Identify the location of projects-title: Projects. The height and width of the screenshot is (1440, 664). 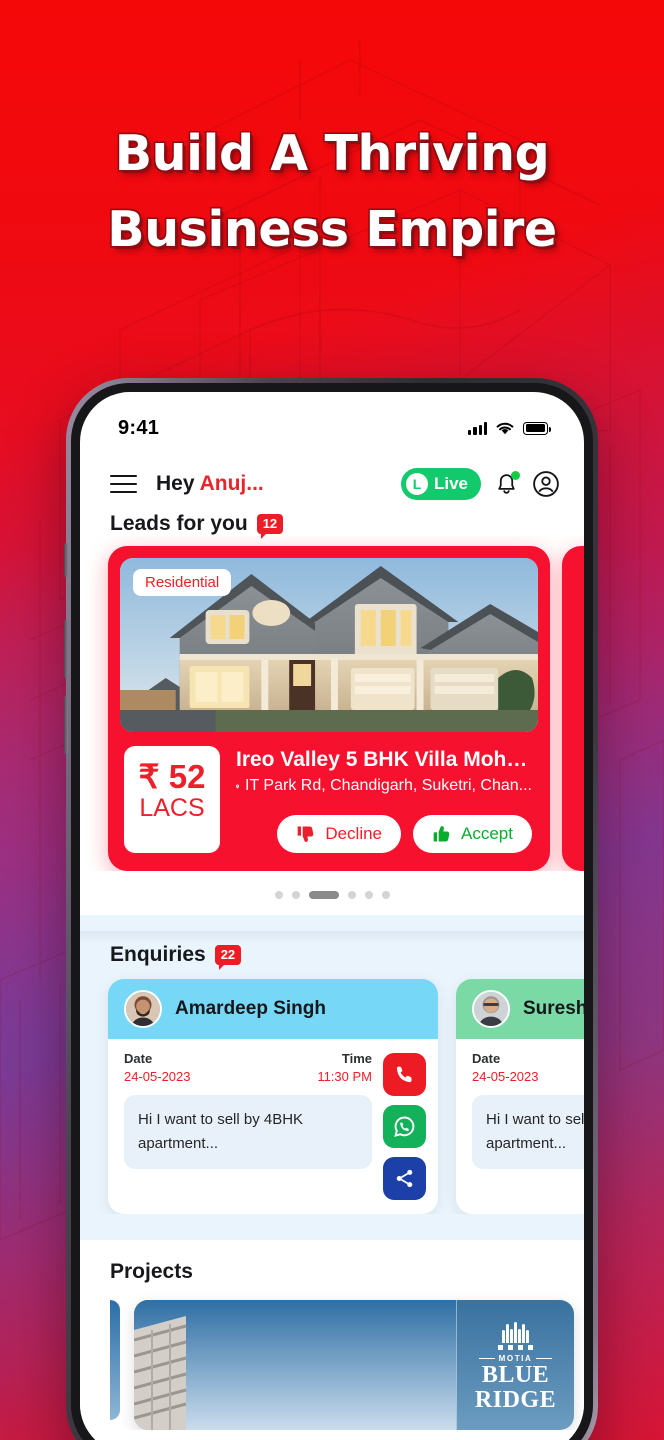
(151, 1271).